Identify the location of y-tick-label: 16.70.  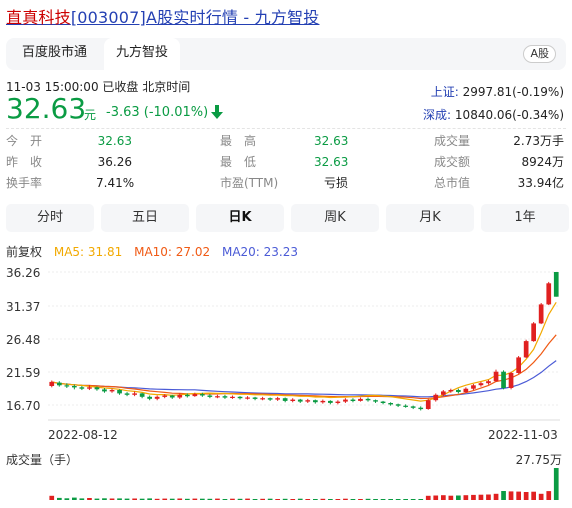
(23, 406).